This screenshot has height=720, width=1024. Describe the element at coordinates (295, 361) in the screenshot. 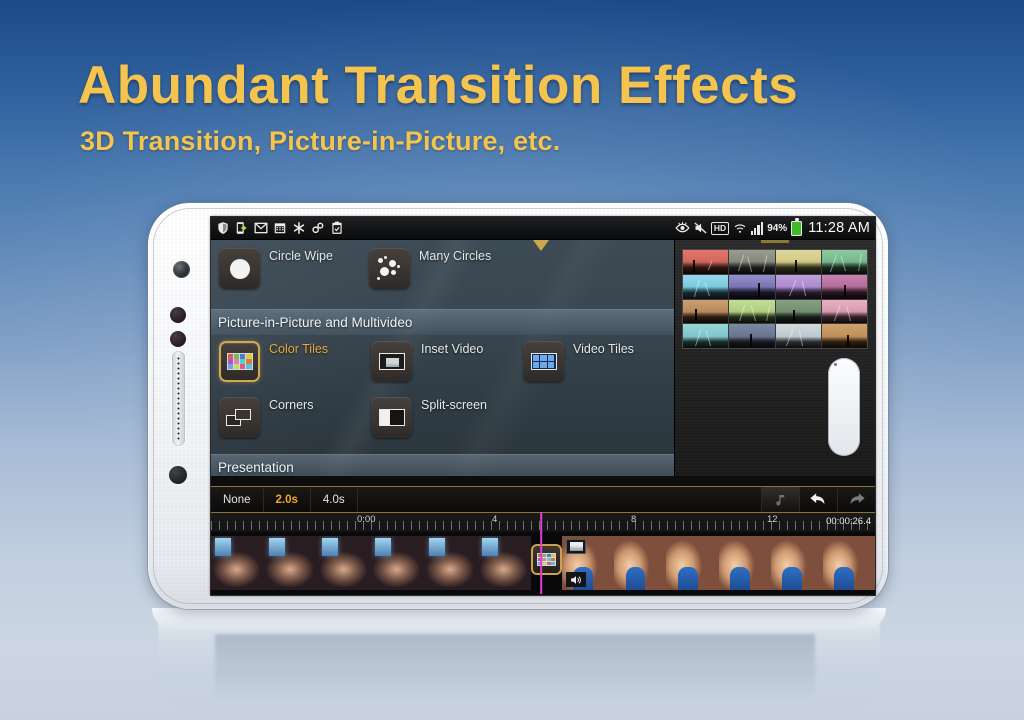

I see `effect-item-color-tiles: Color Tiles` at that location.